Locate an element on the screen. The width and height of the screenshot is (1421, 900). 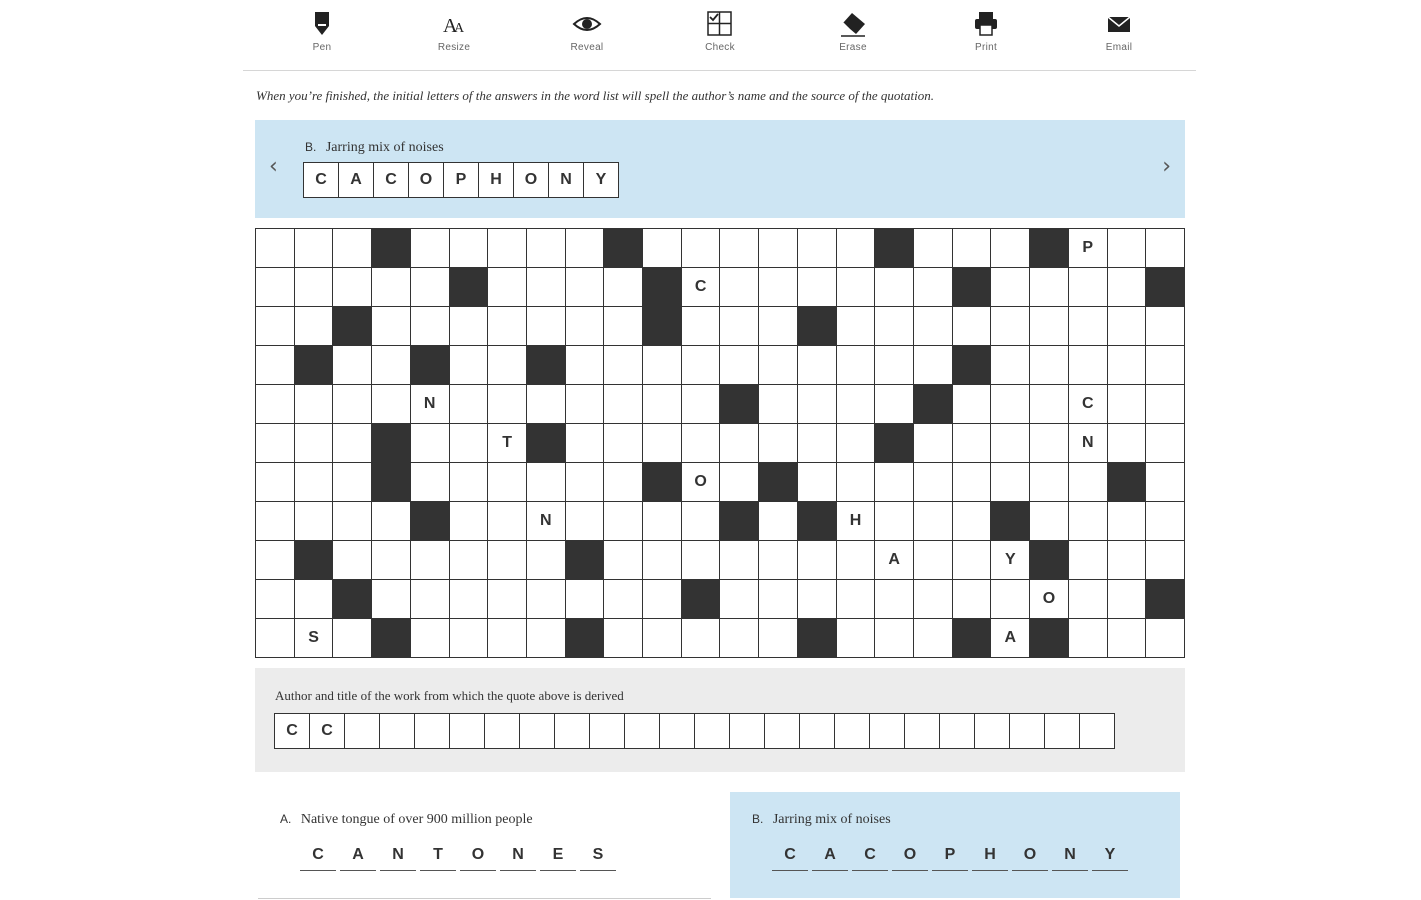
answer-letter: N is located at coordinates (1070, 855).